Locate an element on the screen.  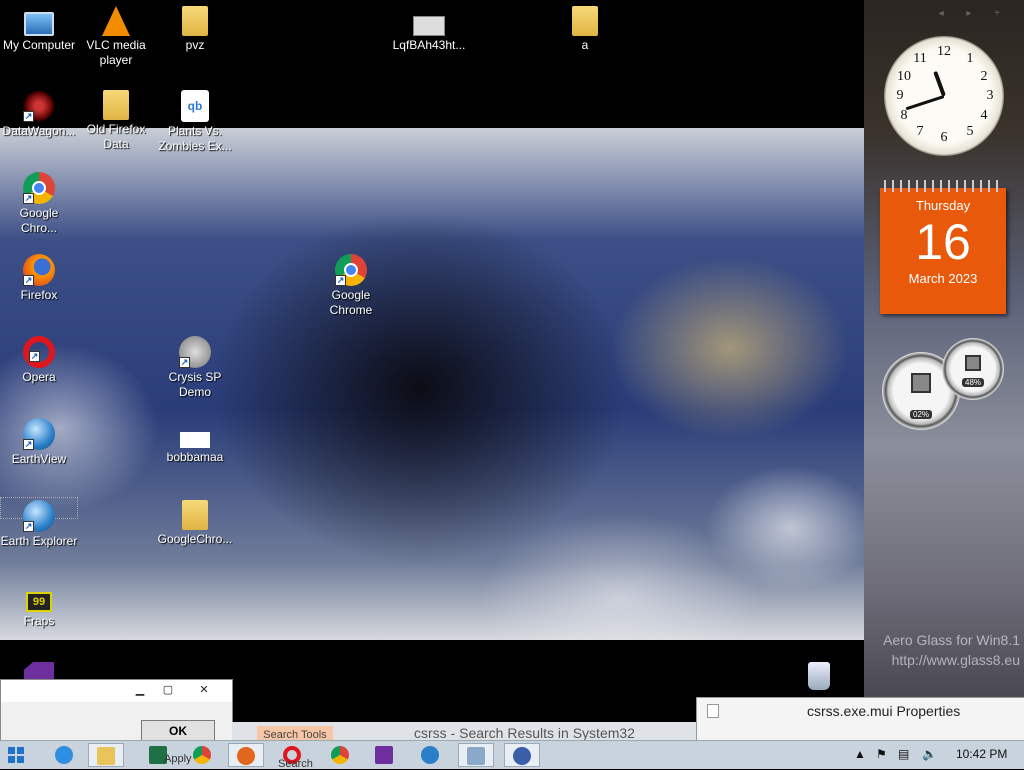
calendar-gadget: Thursday 16 March 2023 is located at coordinates (943, 247).